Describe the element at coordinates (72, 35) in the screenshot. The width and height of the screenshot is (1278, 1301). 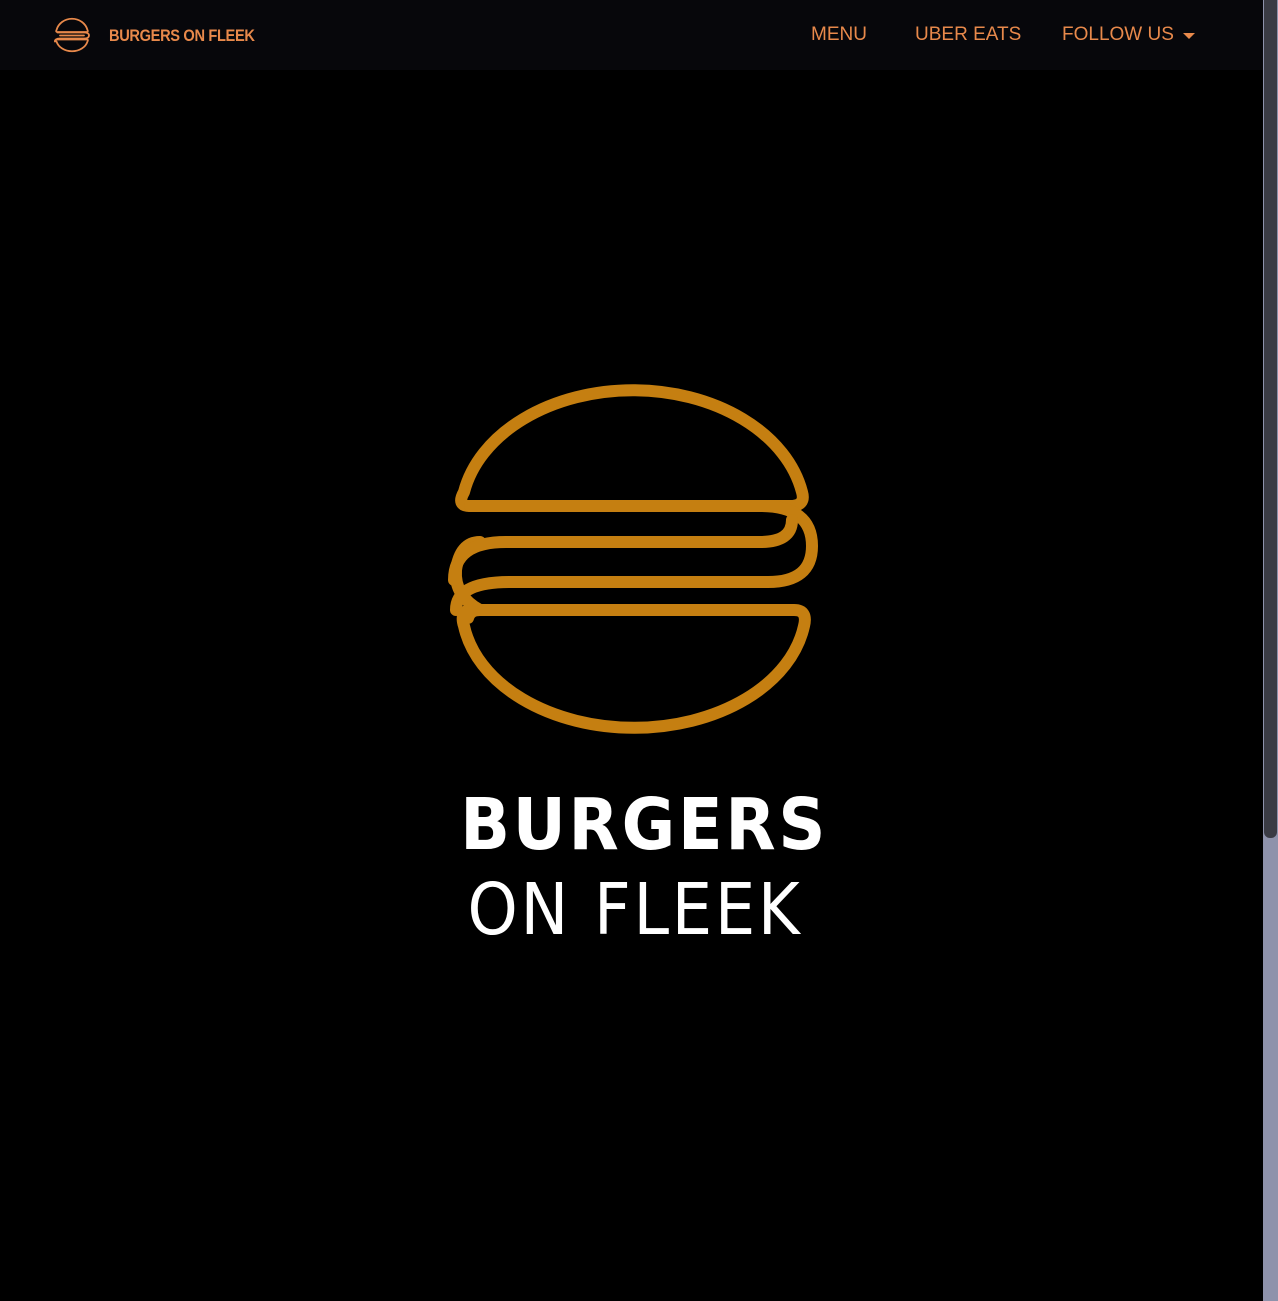
I see `burger-icon` at that location.